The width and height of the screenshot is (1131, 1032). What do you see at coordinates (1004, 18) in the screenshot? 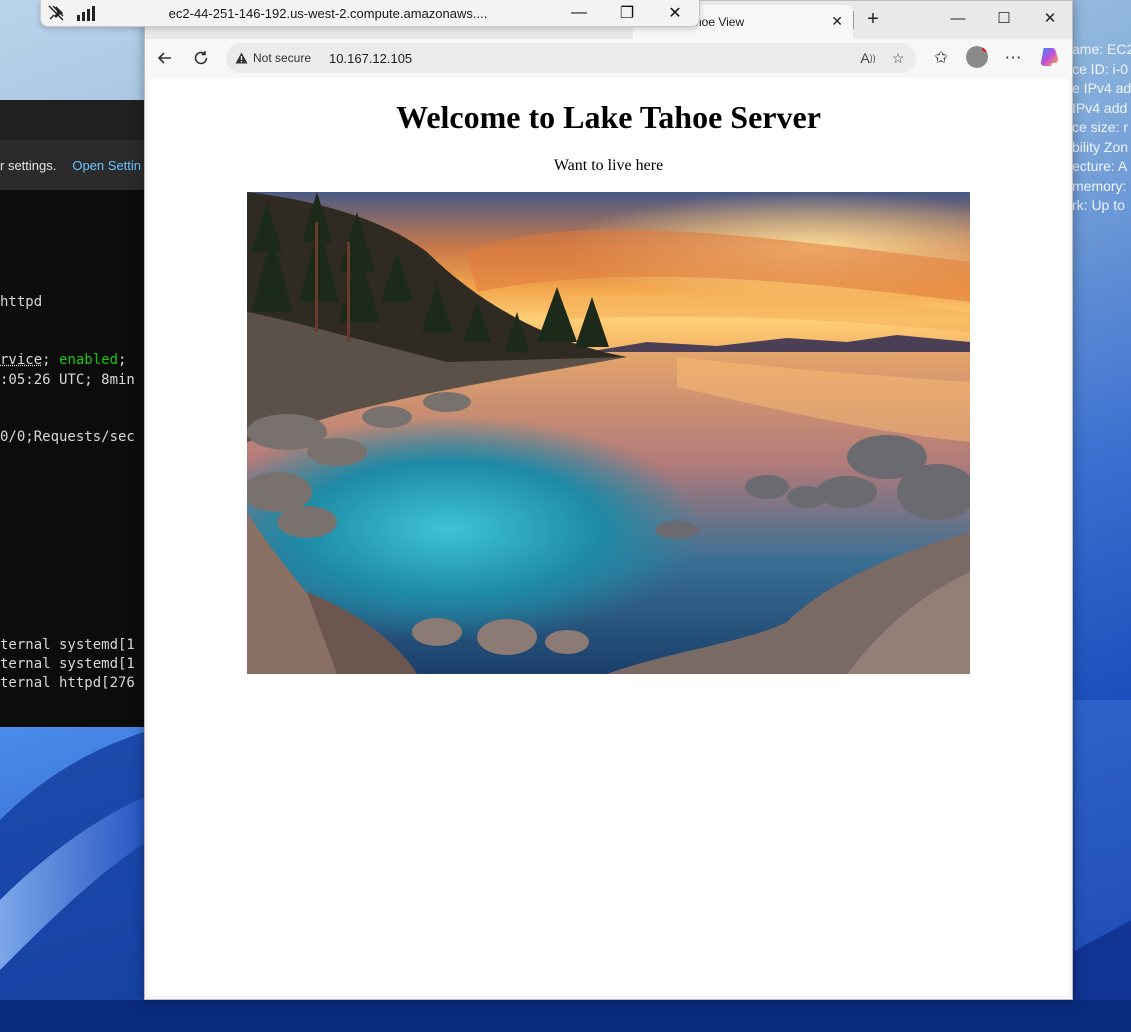
I see `maximize-button: ☐` at bounding box center [1004, 18].